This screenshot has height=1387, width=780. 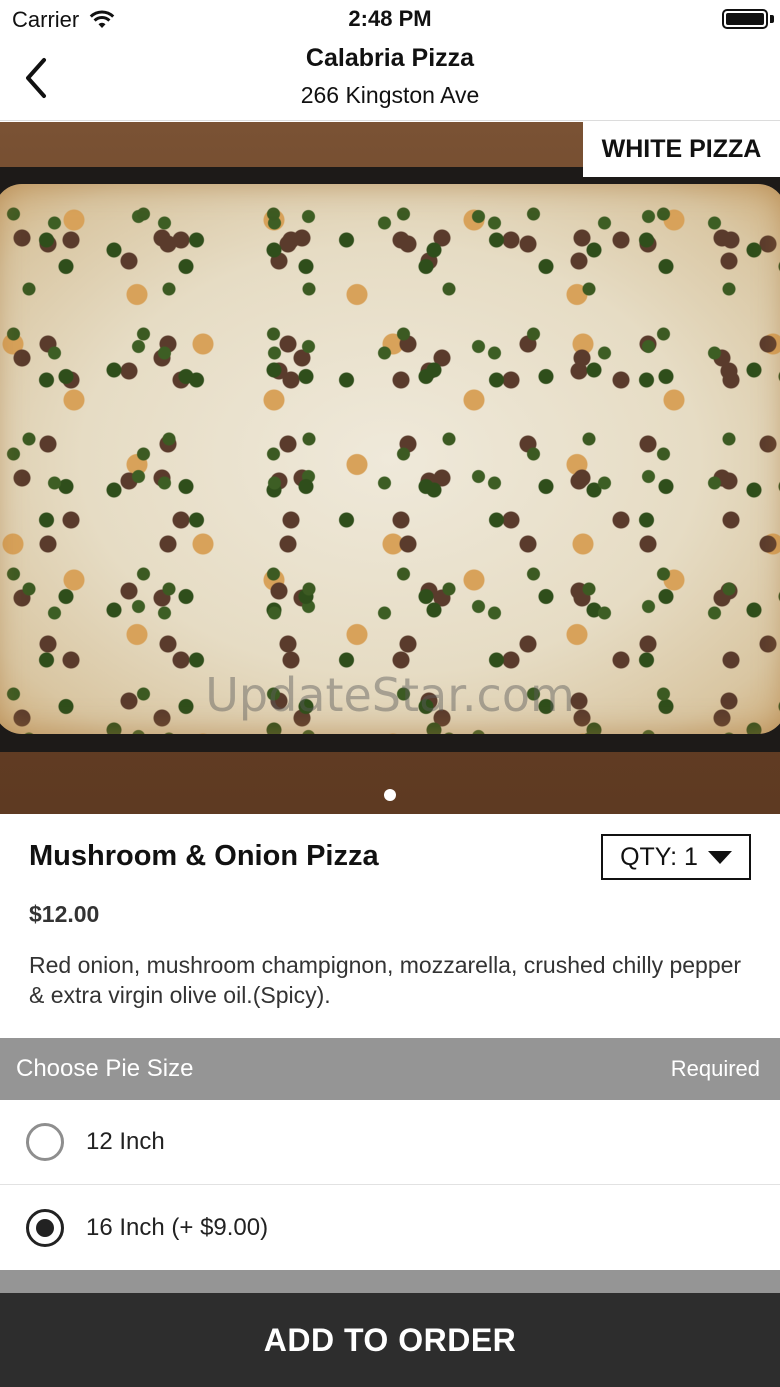 I want to click on status-time: 2:48 PM, so click(x=390, y=18).